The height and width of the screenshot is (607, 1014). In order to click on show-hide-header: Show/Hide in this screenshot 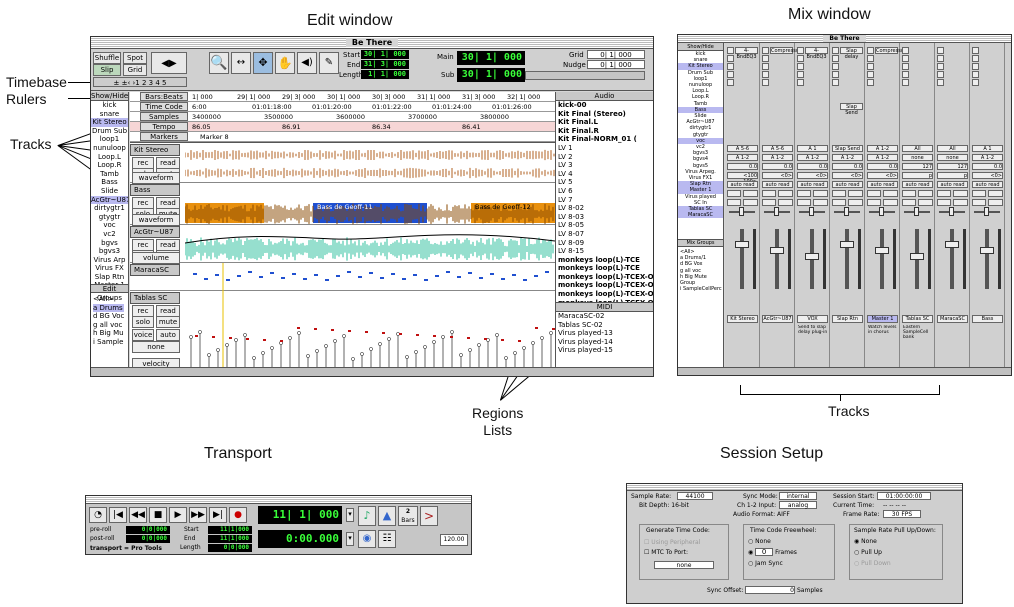, I will do `click(109, 96)`.